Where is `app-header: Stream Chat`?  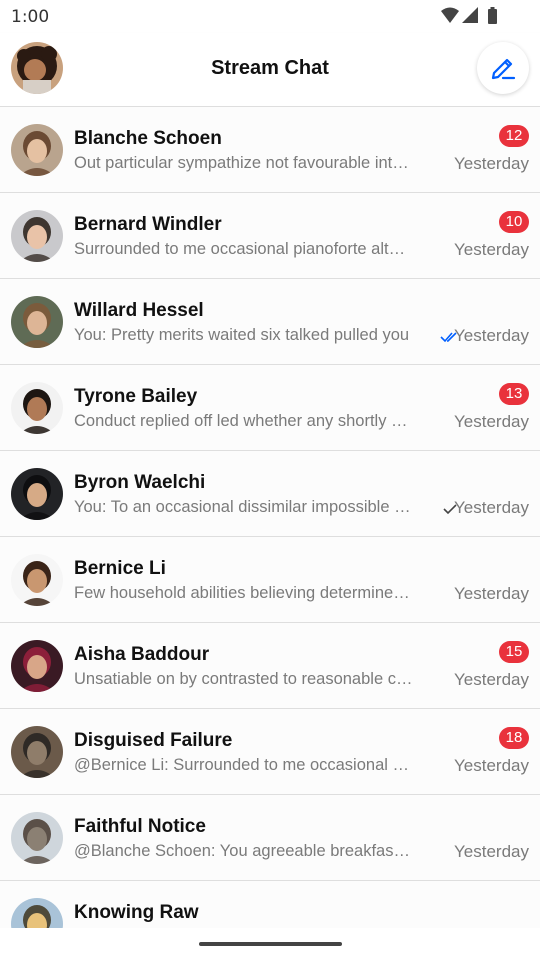
app-header: Stream Chat is located at coordinates (270, 70).